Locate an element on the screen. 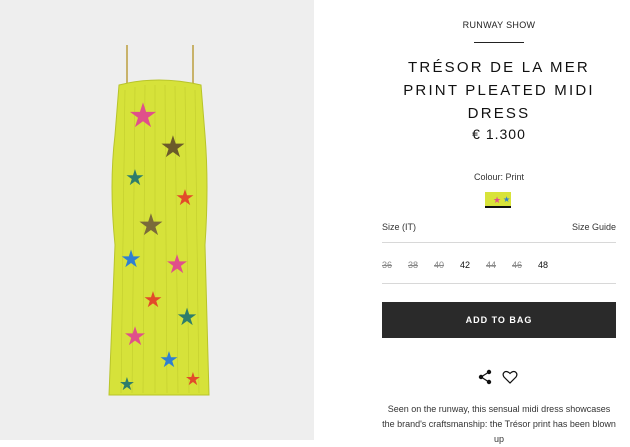  size-option-46: 46 is located at coordinates (525, 265).